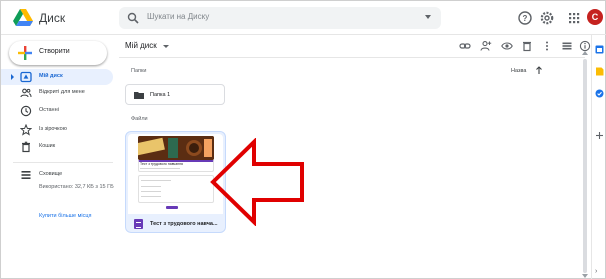 The height and width of the screenshot is (279, 606). Describe the element at coordinates (62, 92) in the screenshot. I see `sidebar-item-label: Відкриті для мене` at that location.